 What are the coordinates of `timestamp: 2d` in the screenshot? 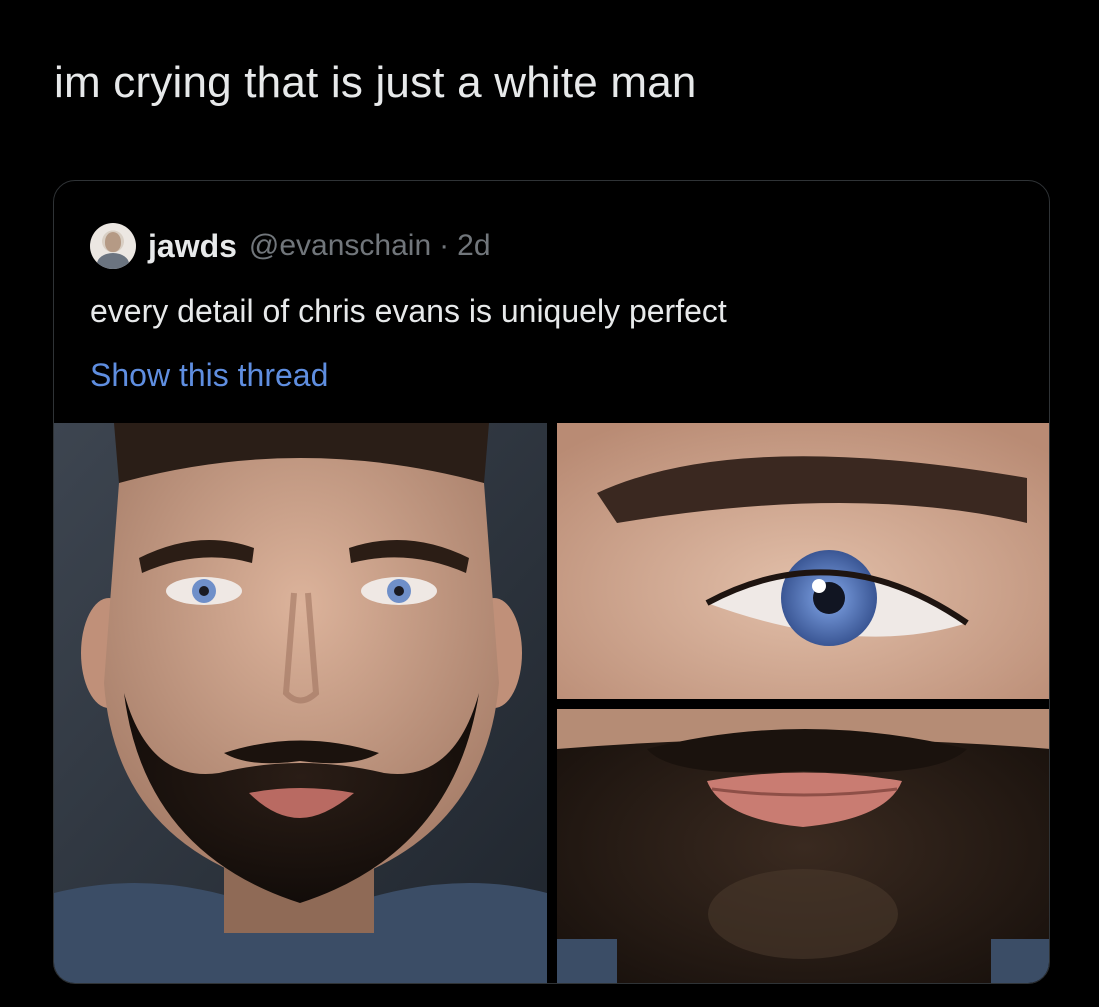 It's located at (473, 246).